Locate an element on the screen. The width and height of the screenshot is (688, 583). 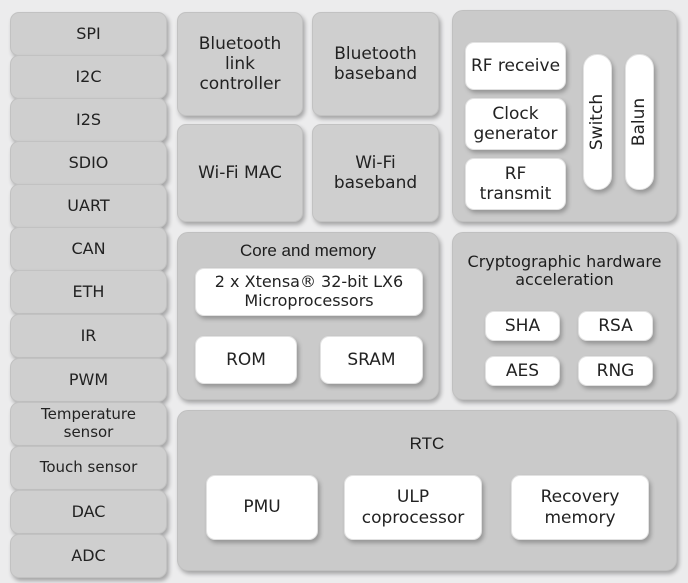
crypto-block-aes: AES is located at coordinates (522, 371).